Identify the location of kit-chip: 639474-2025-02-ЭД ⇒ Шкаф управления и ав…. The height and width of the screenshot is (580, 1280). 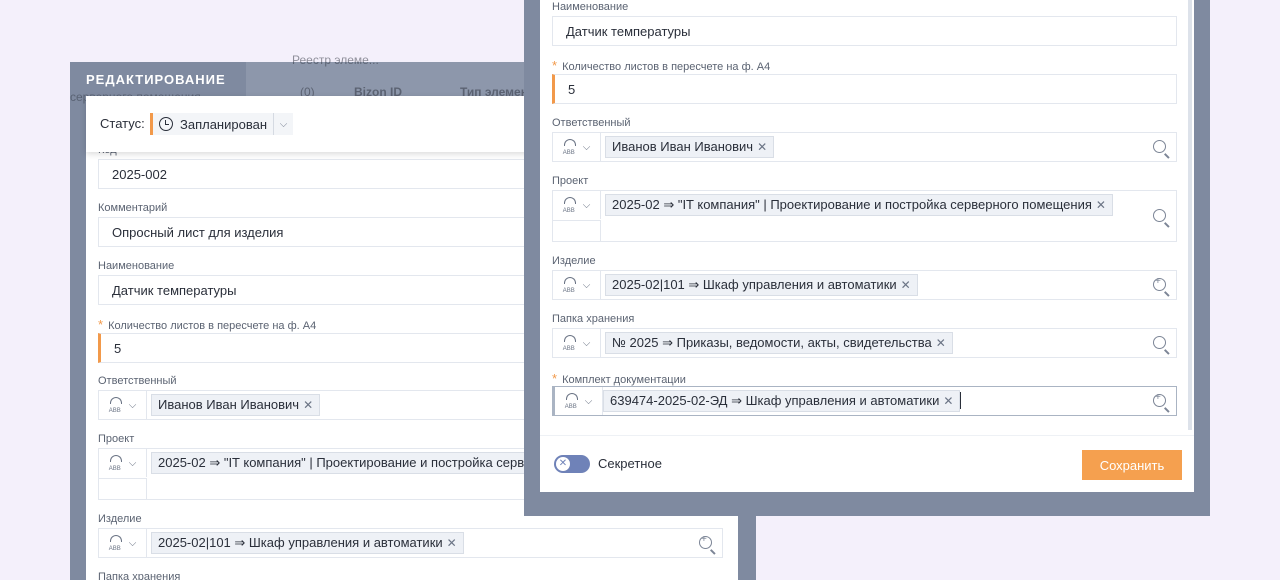
(782, 401).